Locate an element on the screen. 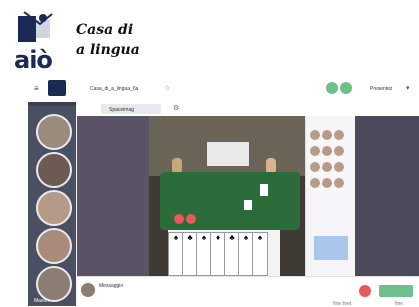 The width and height of the screenshot is (419, 307). chevron-down-icon: ▾ is located at coordinates (408, 88).